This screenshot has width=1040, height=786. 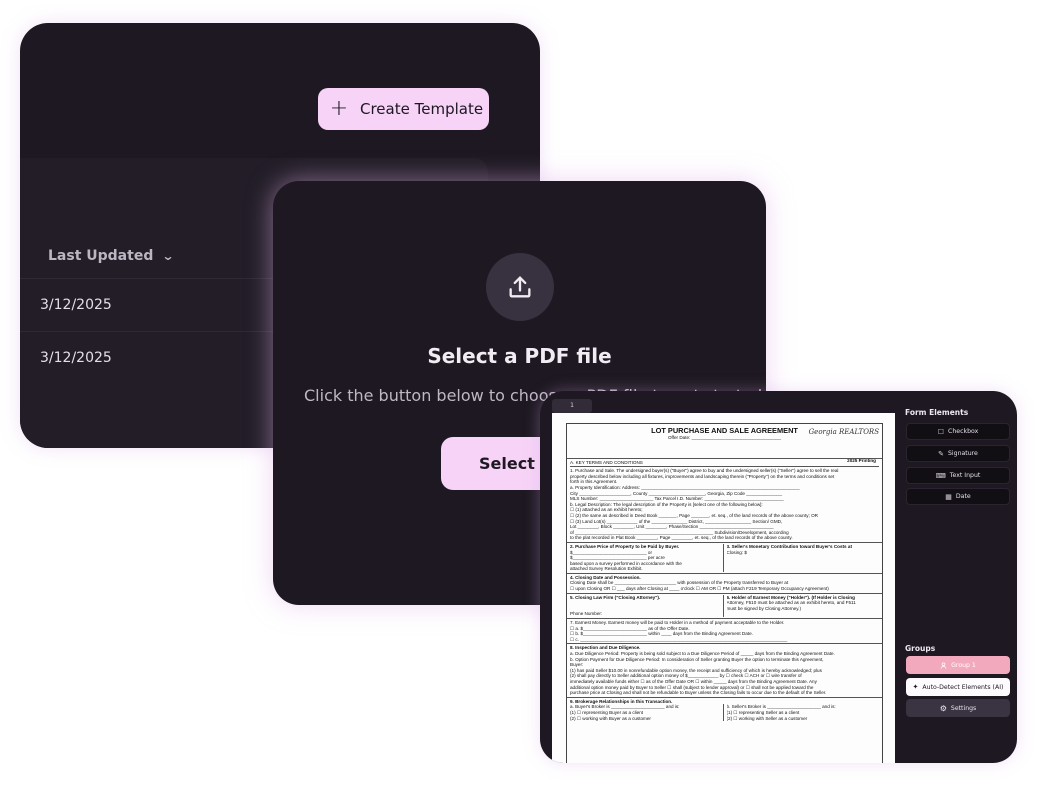 What do you see at coordinates (948, 496) in the screenshot?
I see `calendar-icon: ▦` at bounding box center [948, 496].